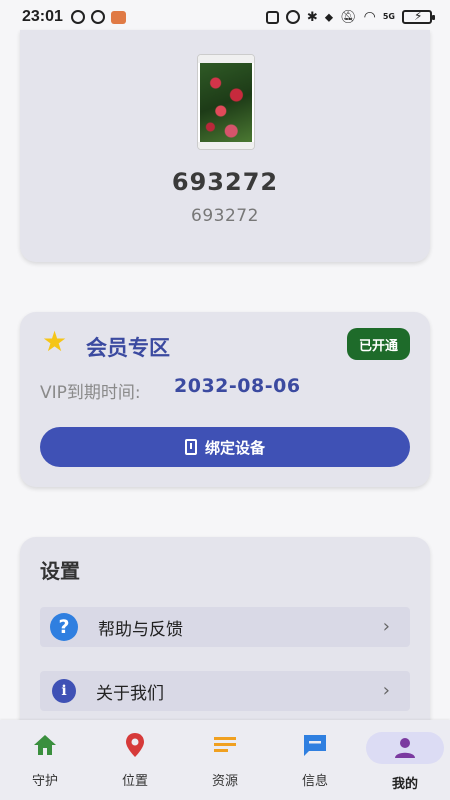 This screenshot has height=800, width=450. What do you see at coordinates (90, 393) in the screenshot?
I see `vip-expire-label: VIP到期时间:` at bounding box center [90, 393].